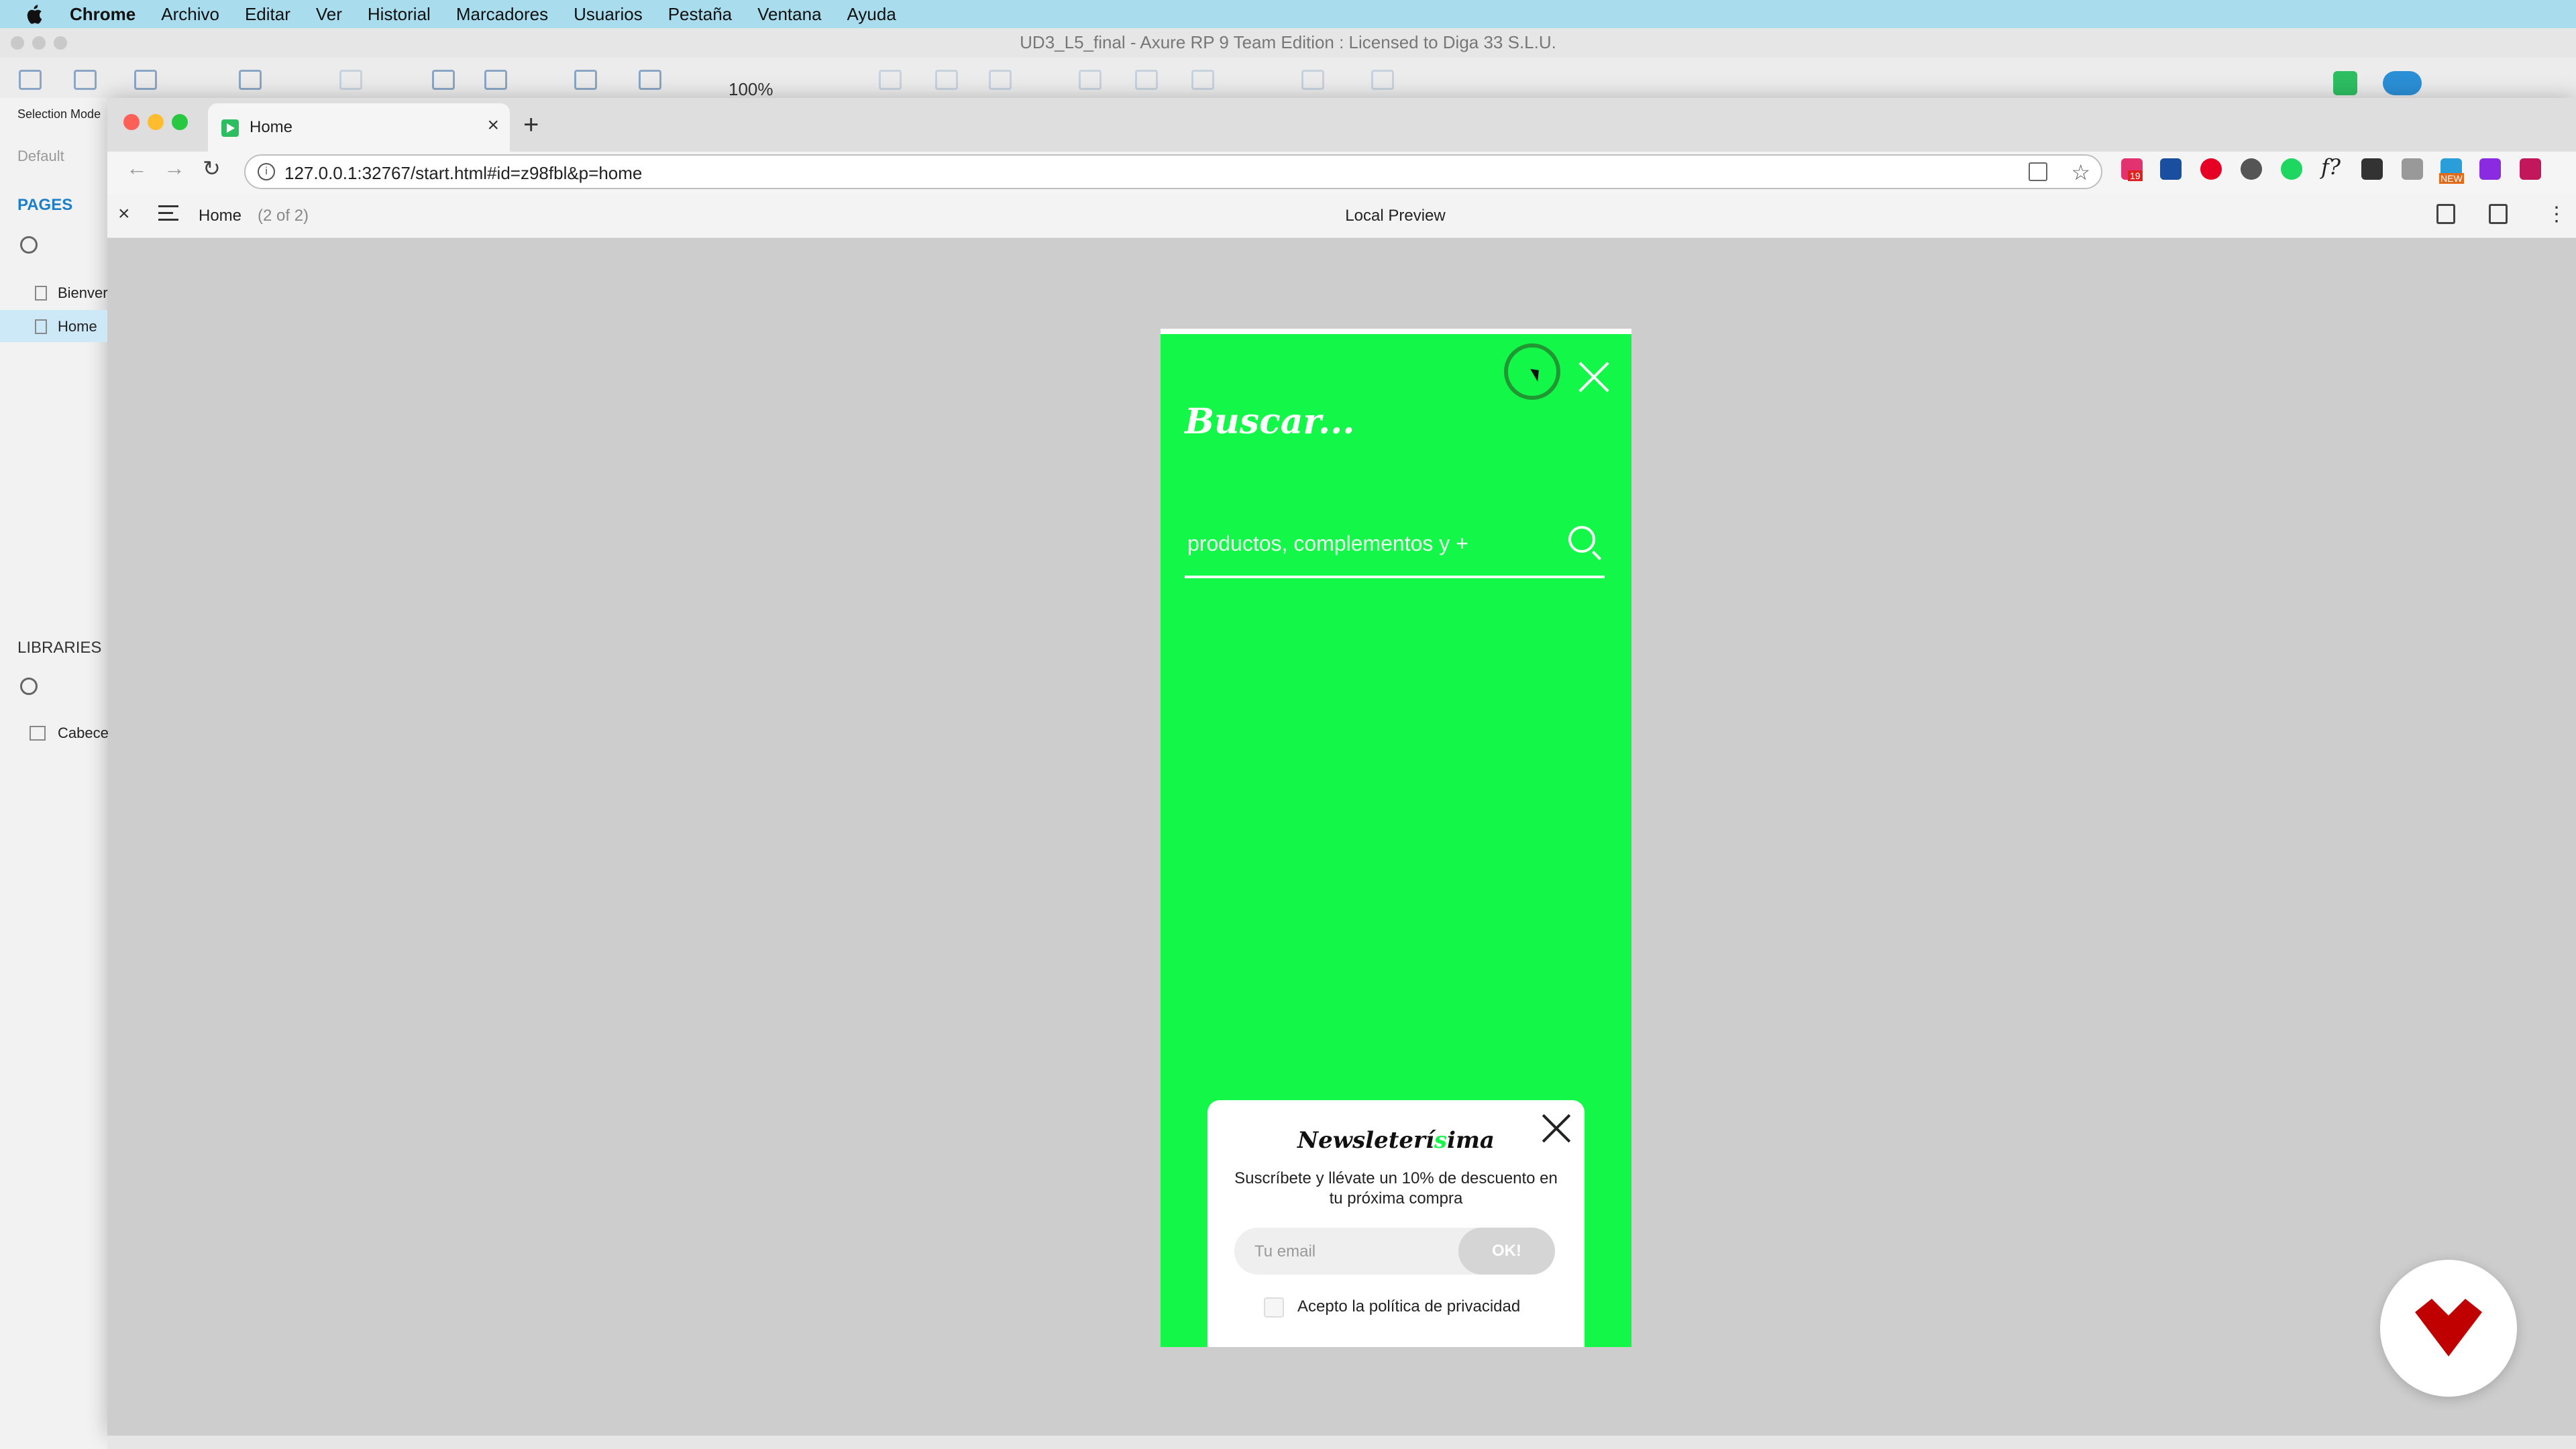  I want to click on axure-canvas-strip, so click(1341, 1442).